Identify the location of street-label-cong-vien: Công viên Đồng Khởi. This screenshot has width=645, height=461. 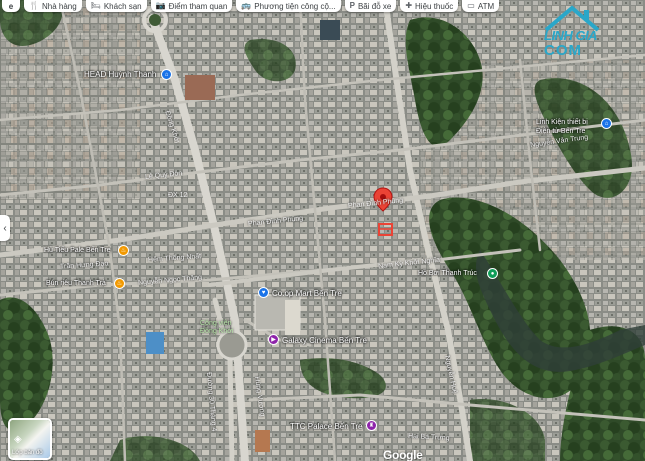
(217, 327).